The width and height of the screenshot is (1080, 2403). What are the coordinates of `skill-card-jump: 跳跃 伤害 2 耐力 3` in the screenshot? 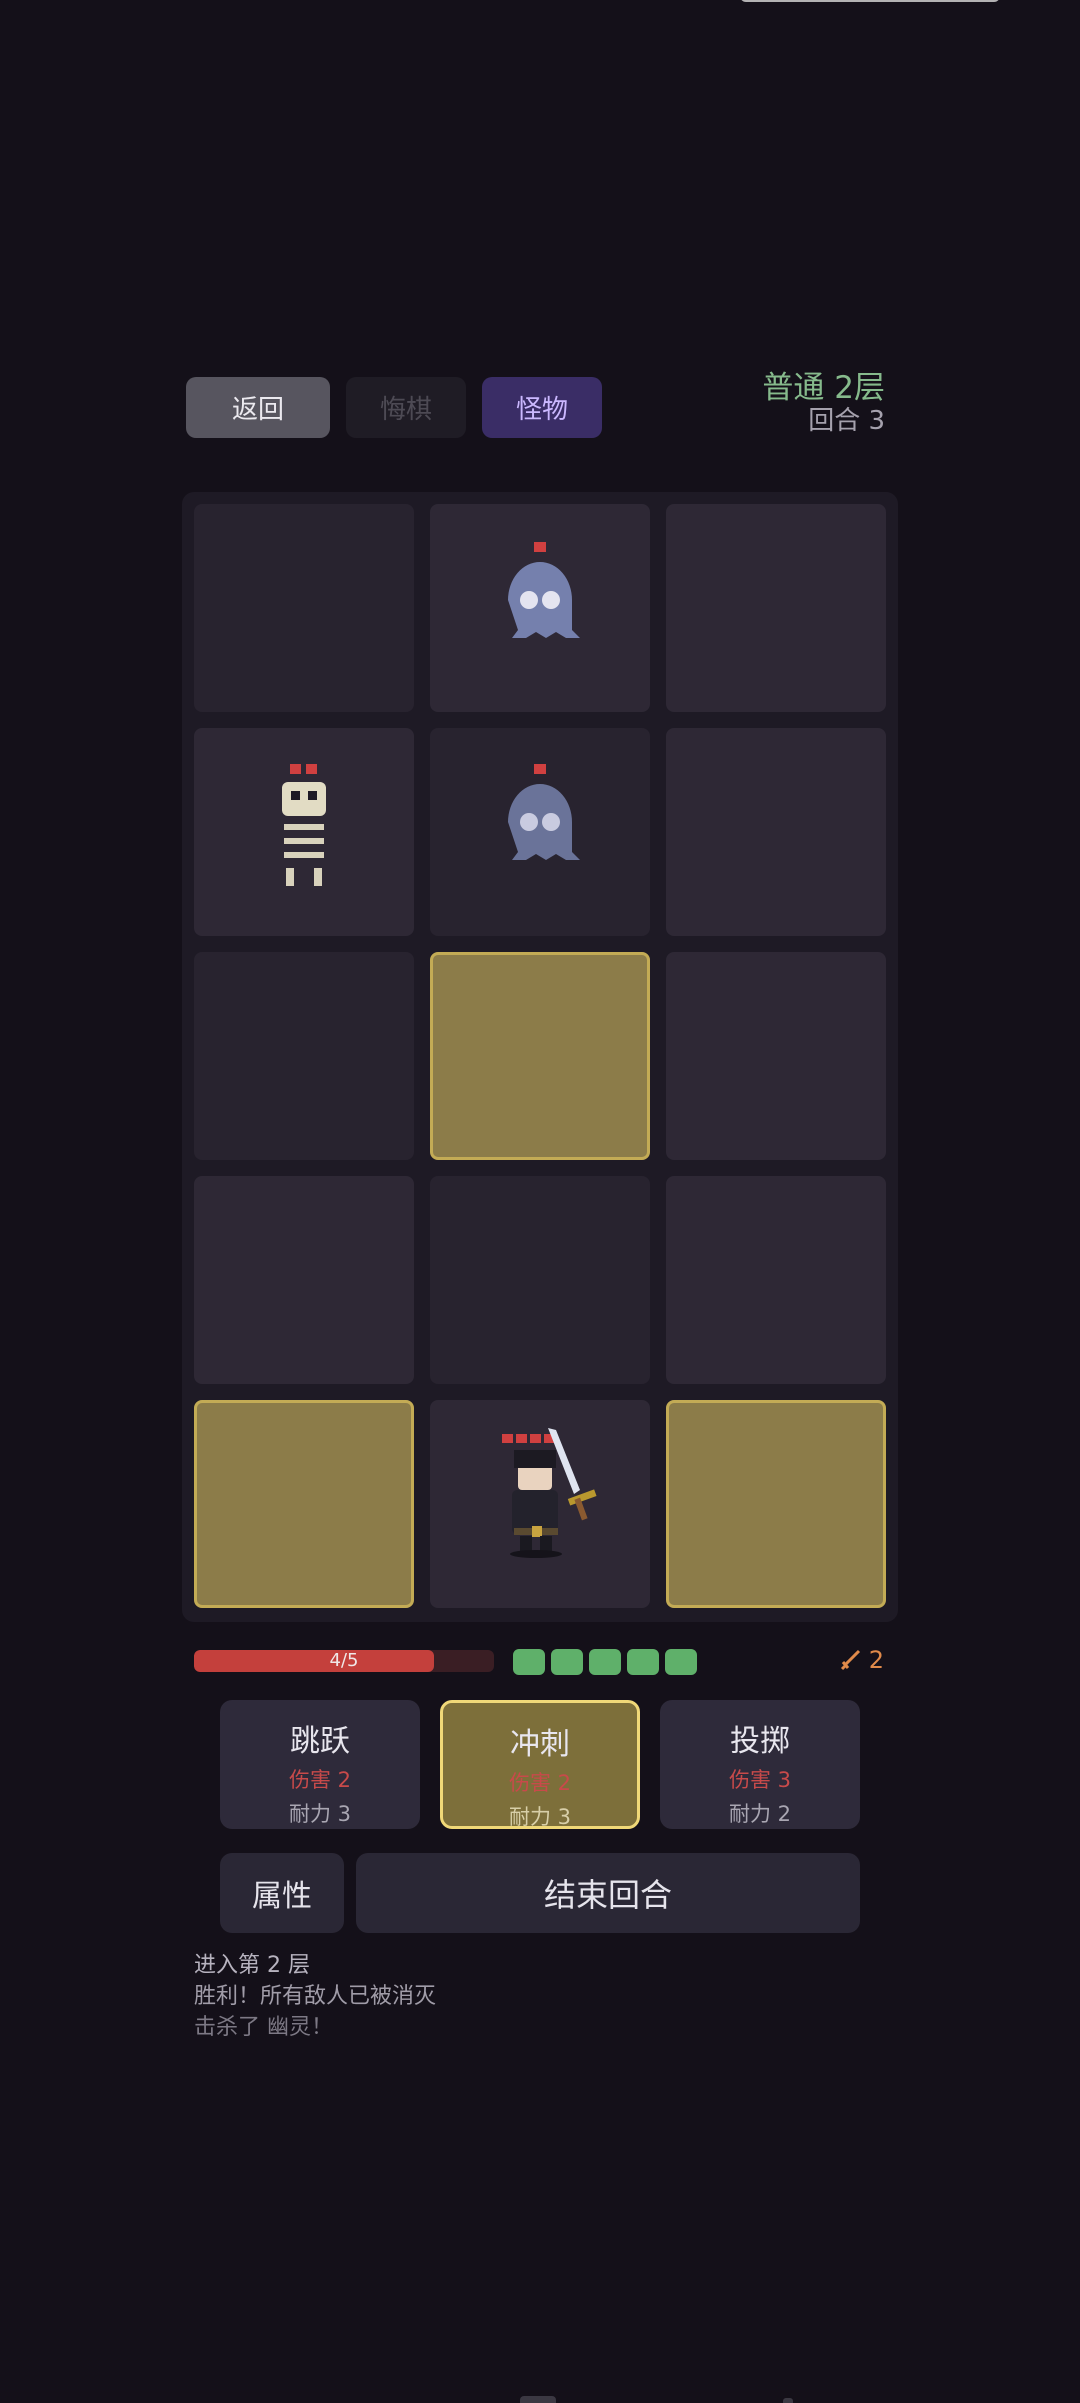 It's located at (320, 1764).